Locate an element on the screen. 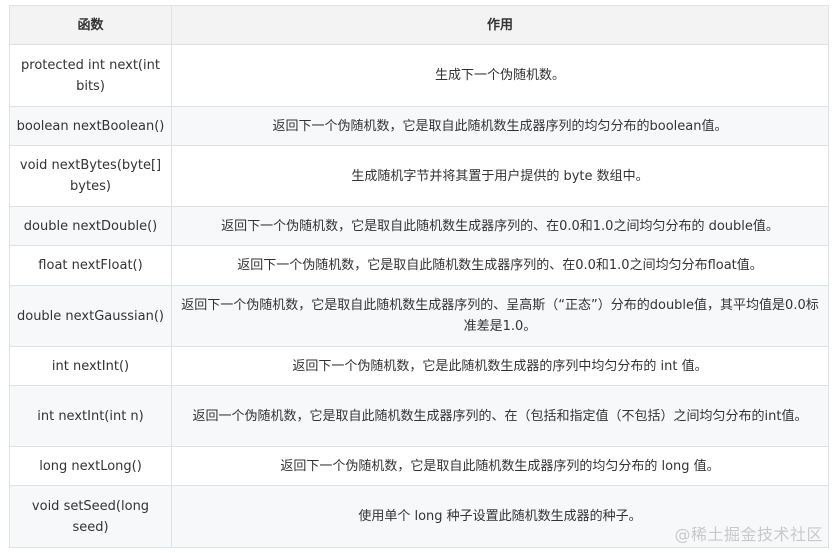 The image size is (837, 553). function-cell: double nextDouble() is located at coordinates (90, 226).